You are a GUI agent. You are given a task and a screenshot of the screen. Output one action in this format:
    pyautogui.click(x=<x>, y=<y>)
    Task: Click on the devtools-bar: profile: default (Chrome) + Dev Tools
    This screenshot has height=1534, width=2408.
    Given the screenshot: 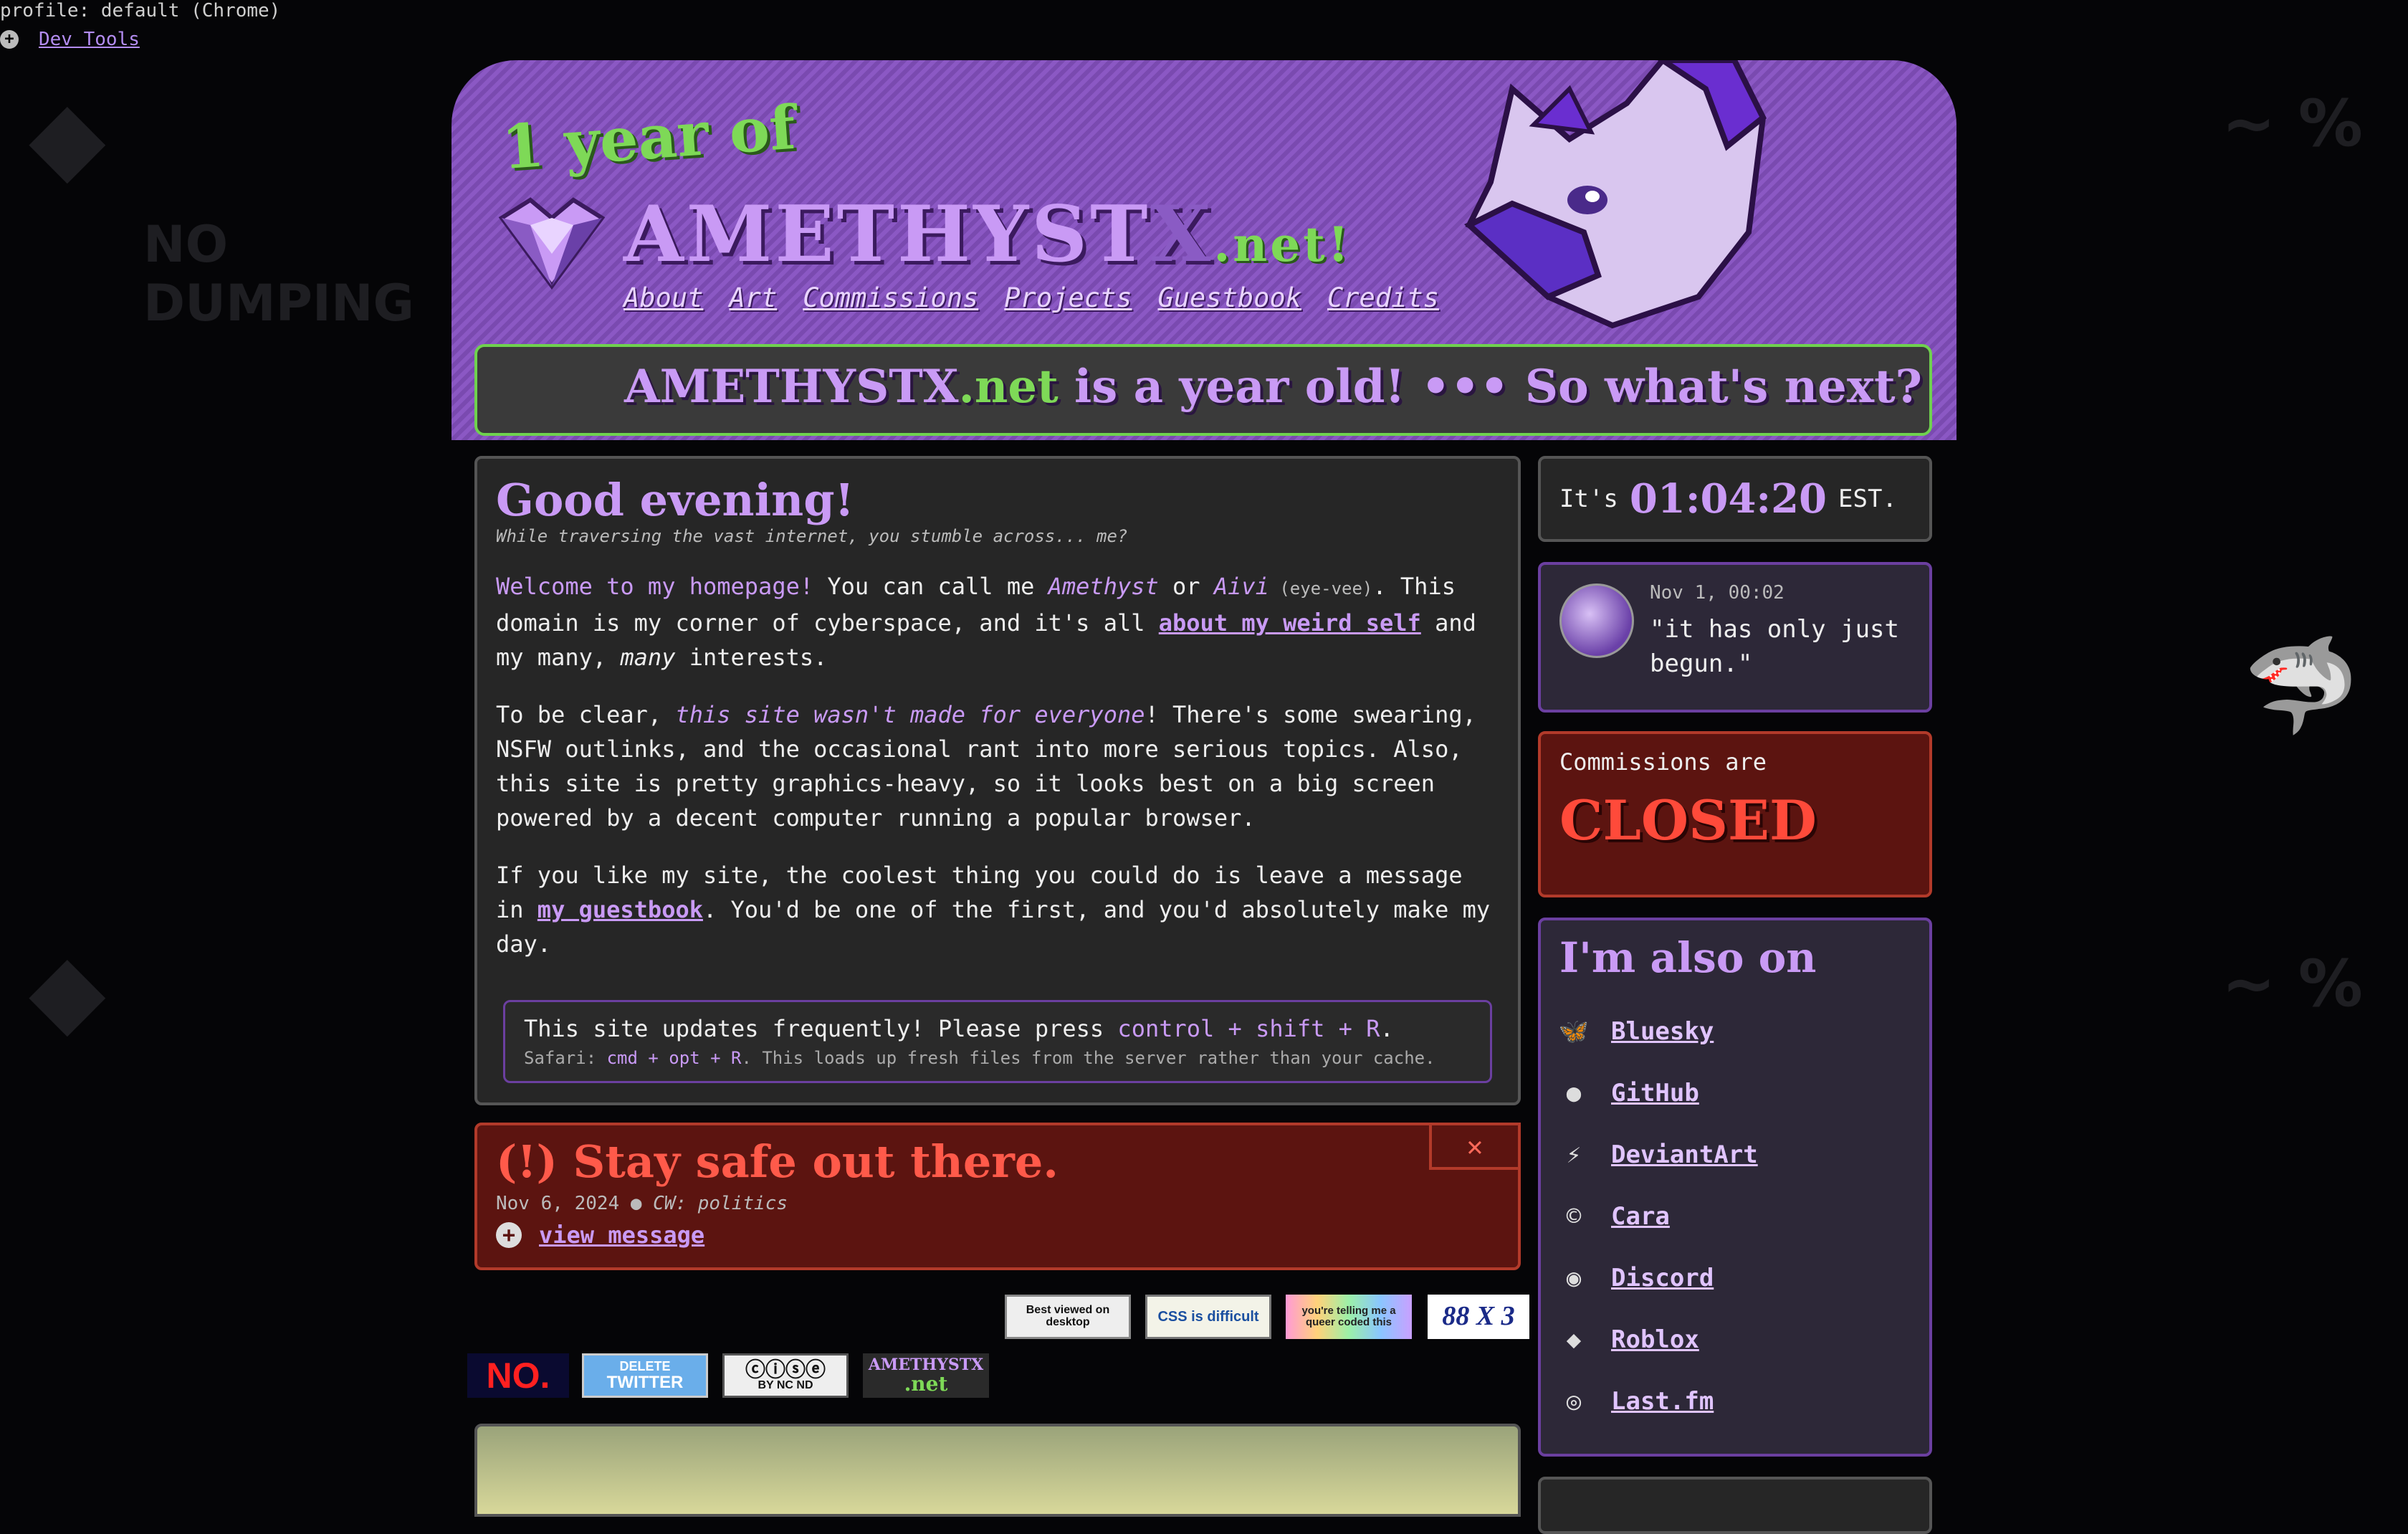 What is the action you would take?
    pyautogui.click(x=140, y=25)
    